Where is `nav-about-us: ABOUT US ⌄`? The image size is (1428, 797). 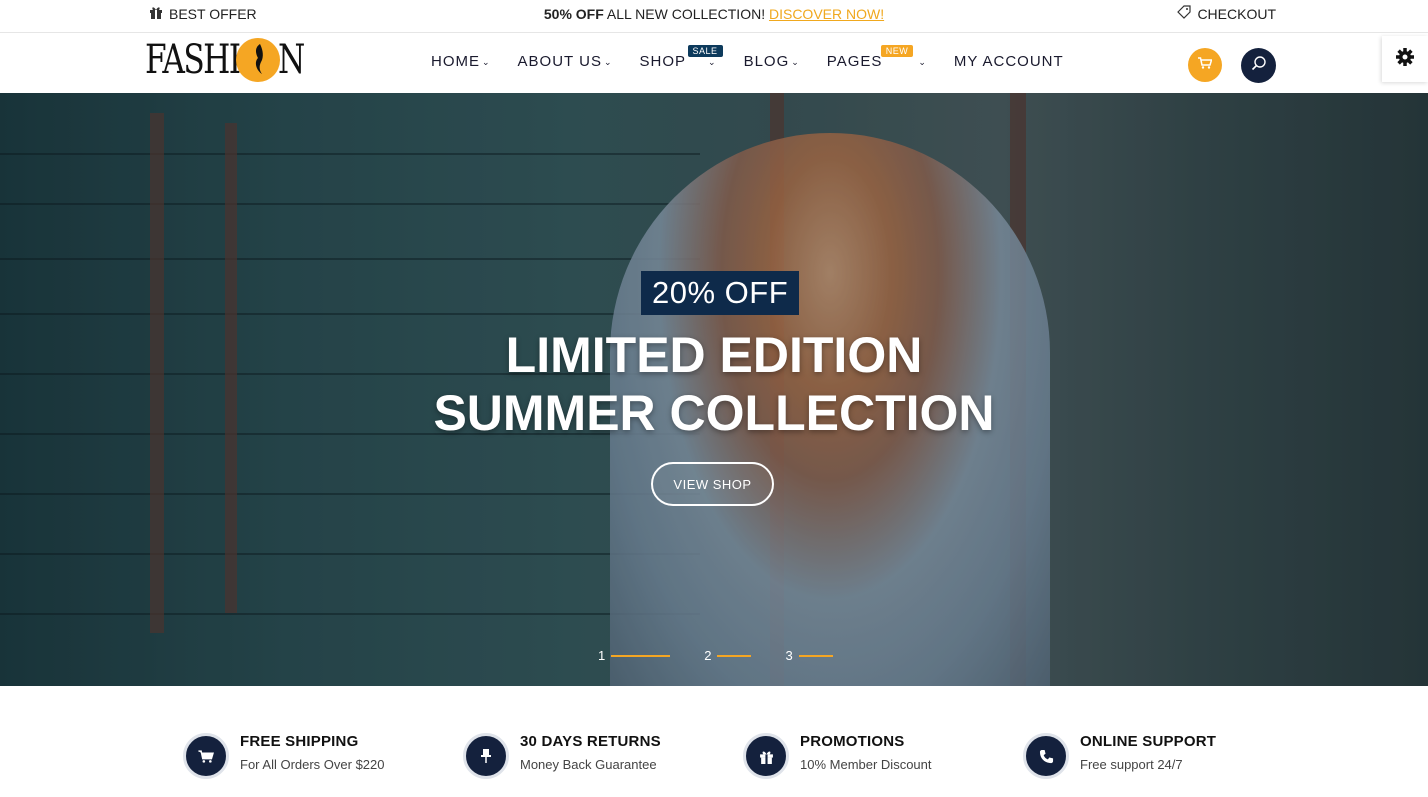
nav-about-us: ABOUT US ⌄ is located at coordinates (565, 61).